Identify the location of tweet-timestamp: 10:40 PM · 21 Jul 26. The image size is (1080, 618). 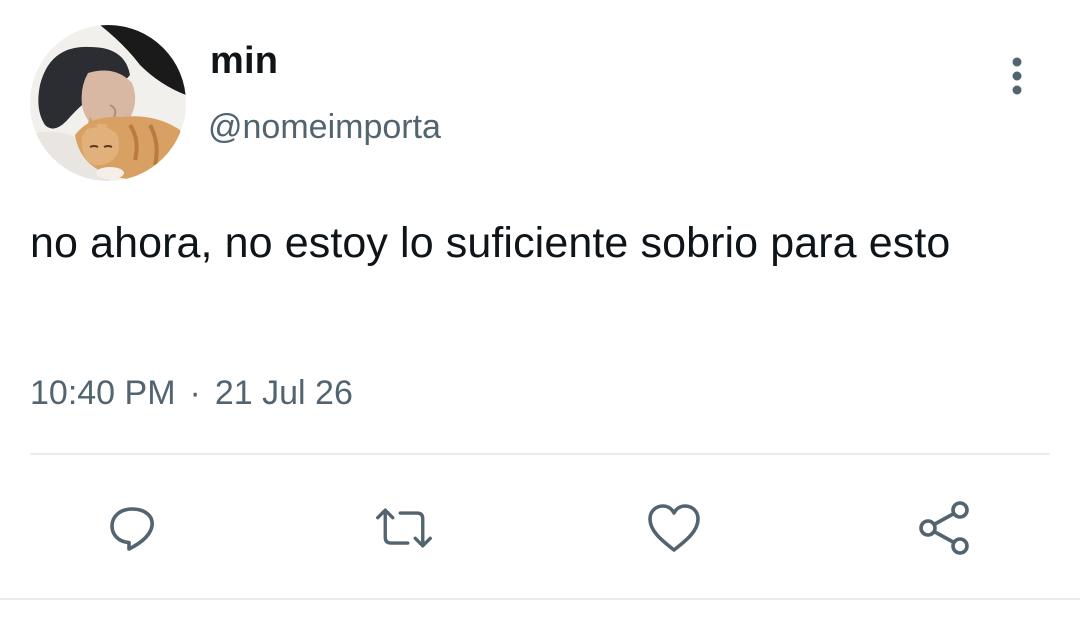
(191, 393).